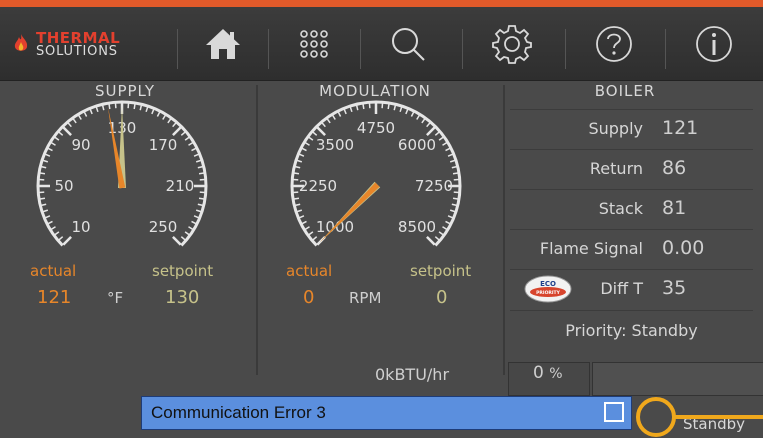  Describe the element at coordinates (365, 298) in the screenshot. I see `modulation-unit: RPM` at that location.